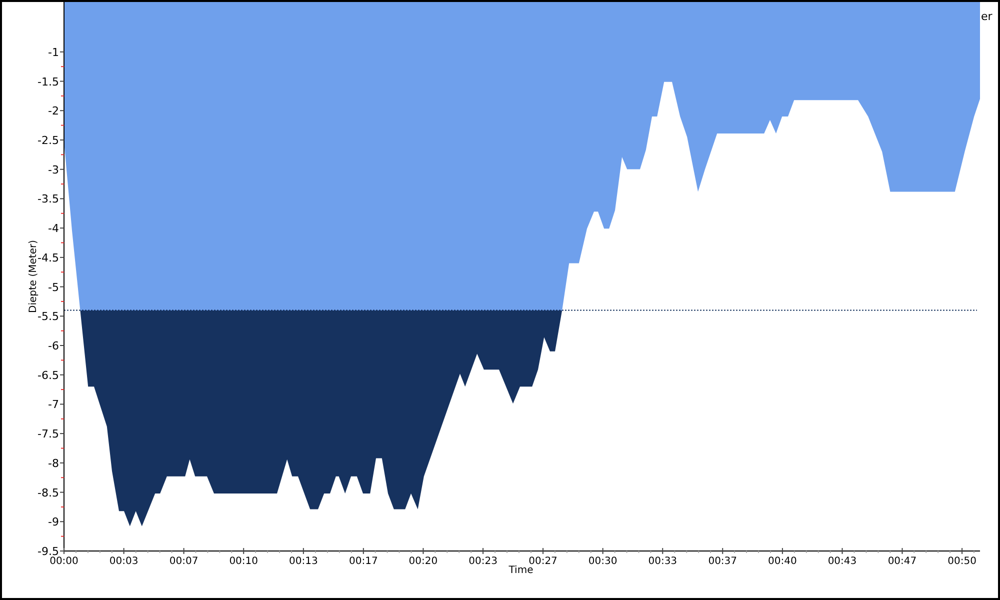 Image resolution: width=1000 pixels, height=600 pixels. I want to click on x-tick-label: 00:30, so click(603, 561).